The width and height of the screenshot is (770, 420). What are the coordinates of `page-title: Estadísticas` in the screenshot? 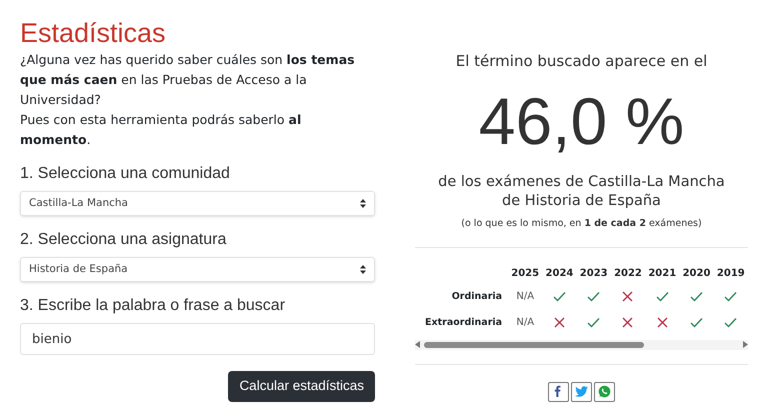 It's located at (93, 33).